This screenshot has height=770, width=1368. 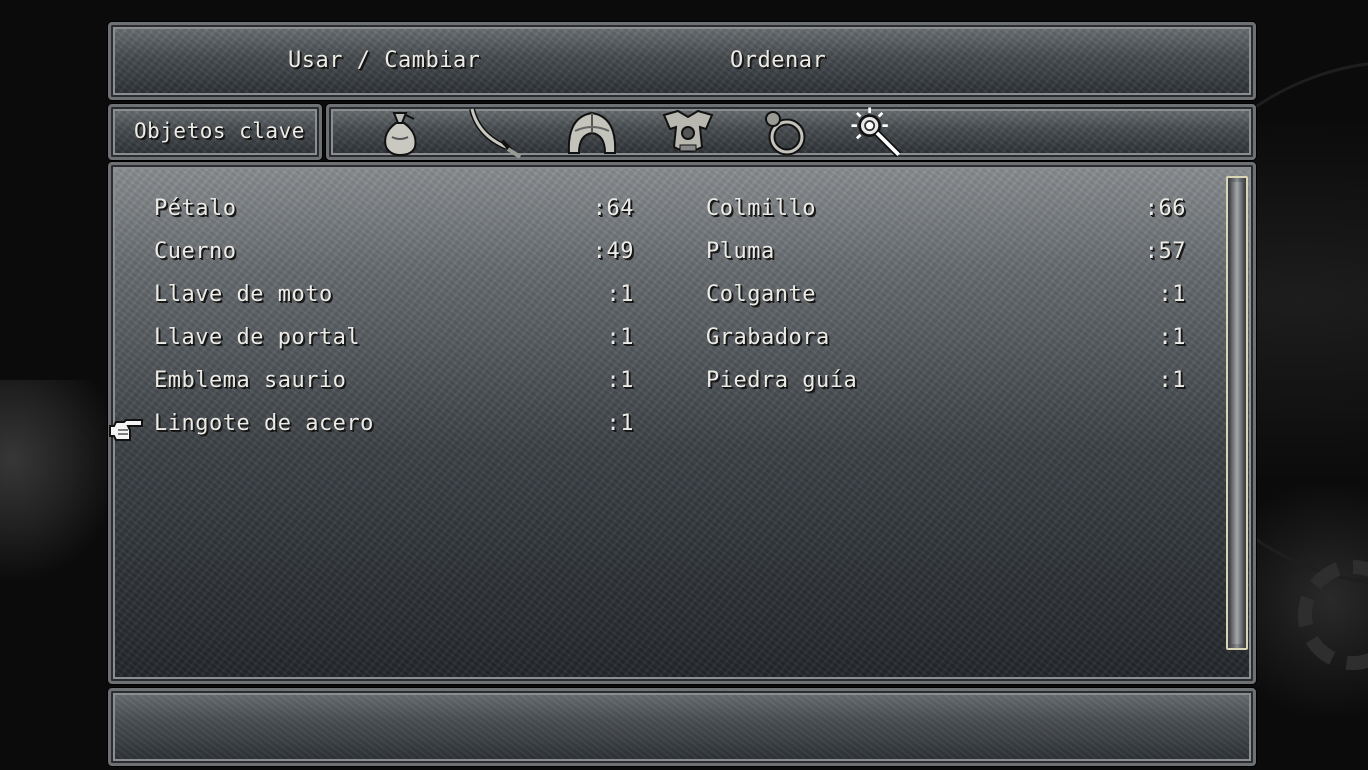 I want to click on list-item: Colgante, so click(x=761, y=295).